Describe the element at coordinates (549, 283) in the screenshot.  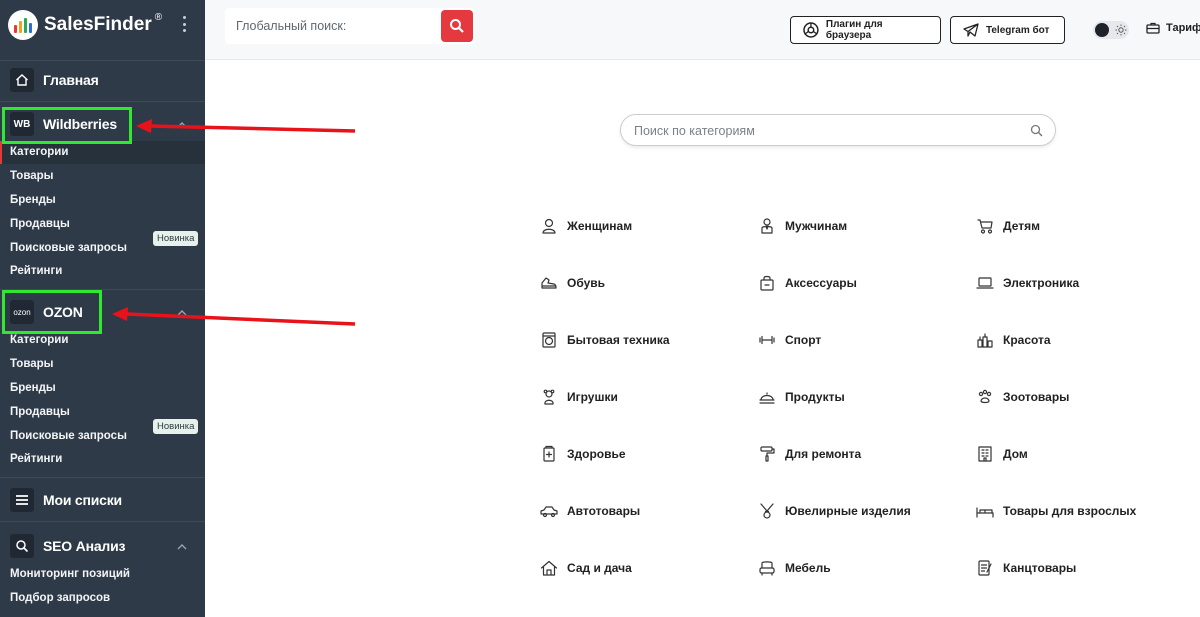
I see `shoe-icon` at that location.